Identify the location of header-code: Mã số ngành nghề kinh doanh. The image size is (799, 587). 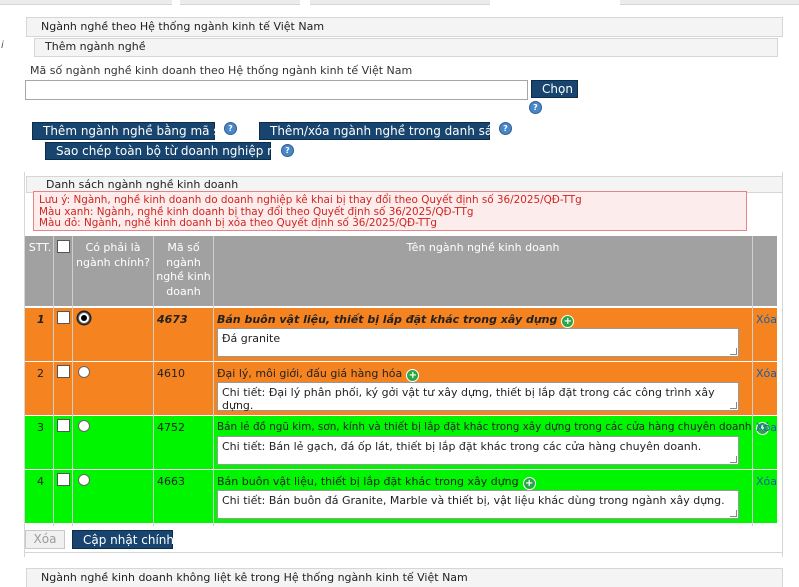
(183, 269).